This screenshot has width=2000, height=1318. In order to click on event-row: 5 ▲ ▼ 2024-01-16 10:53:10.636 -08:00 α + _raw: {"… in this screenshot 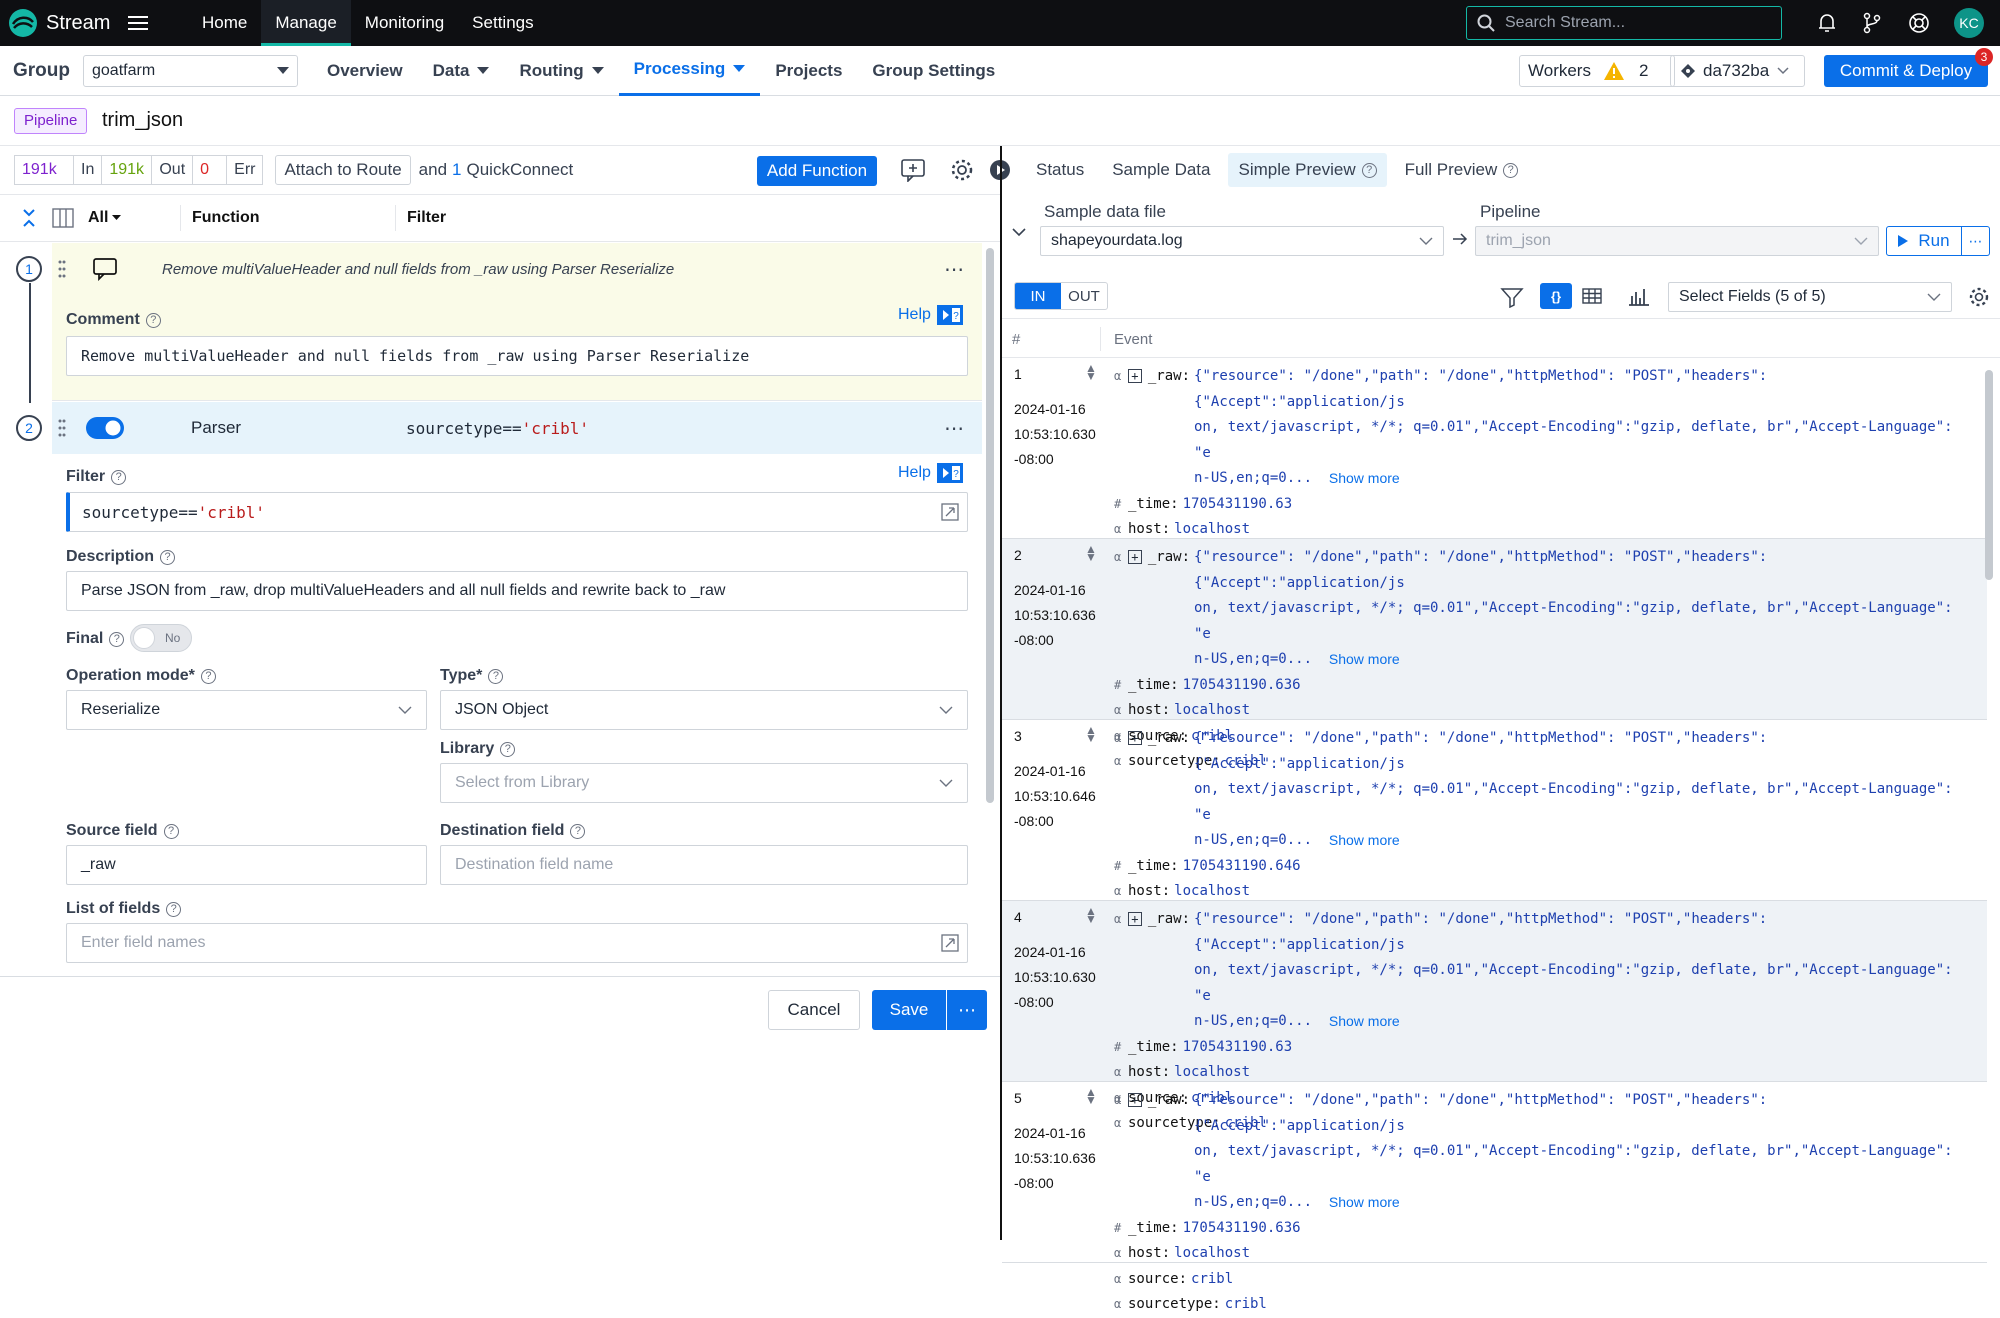, I will do `click(1494, 1197)`.